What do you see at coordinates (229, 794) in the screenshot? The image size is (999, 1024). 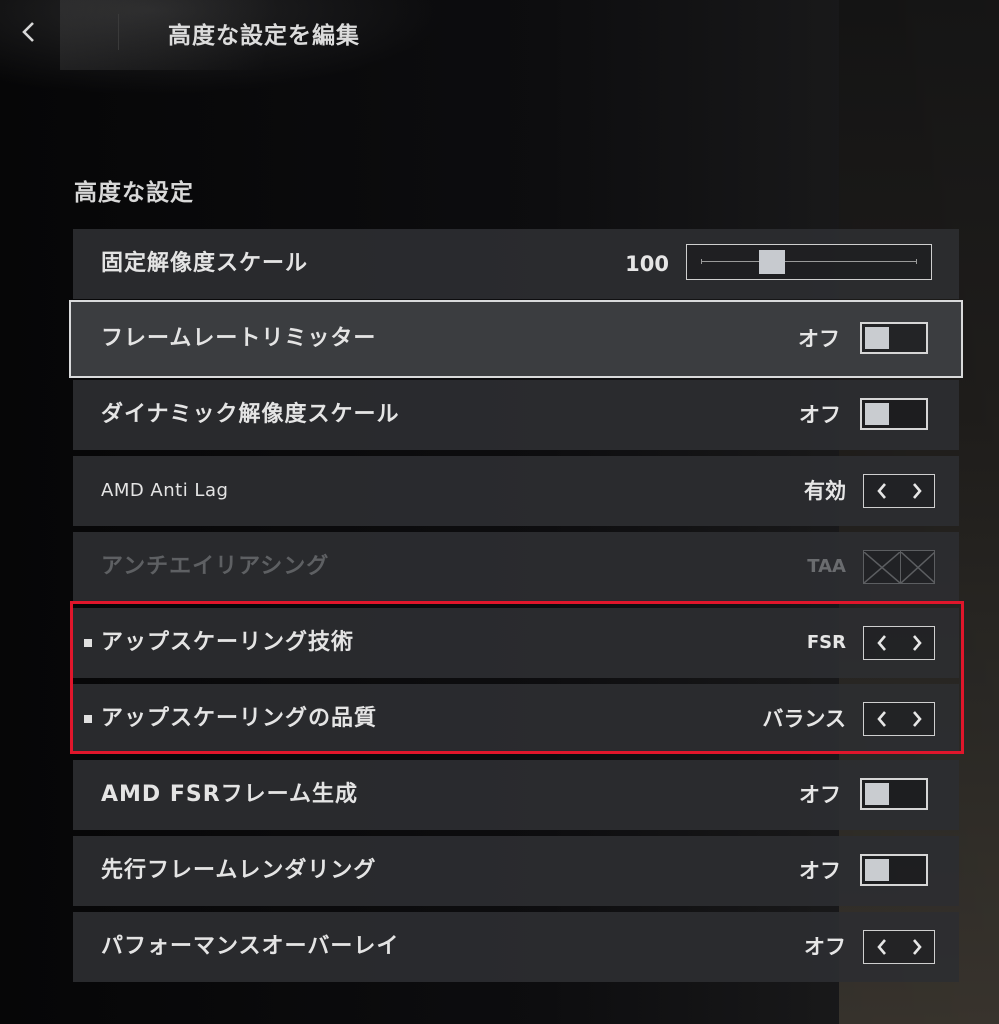 I see `setting-label: AMD FSRフレーム生成` at bounding box center [229, 794].